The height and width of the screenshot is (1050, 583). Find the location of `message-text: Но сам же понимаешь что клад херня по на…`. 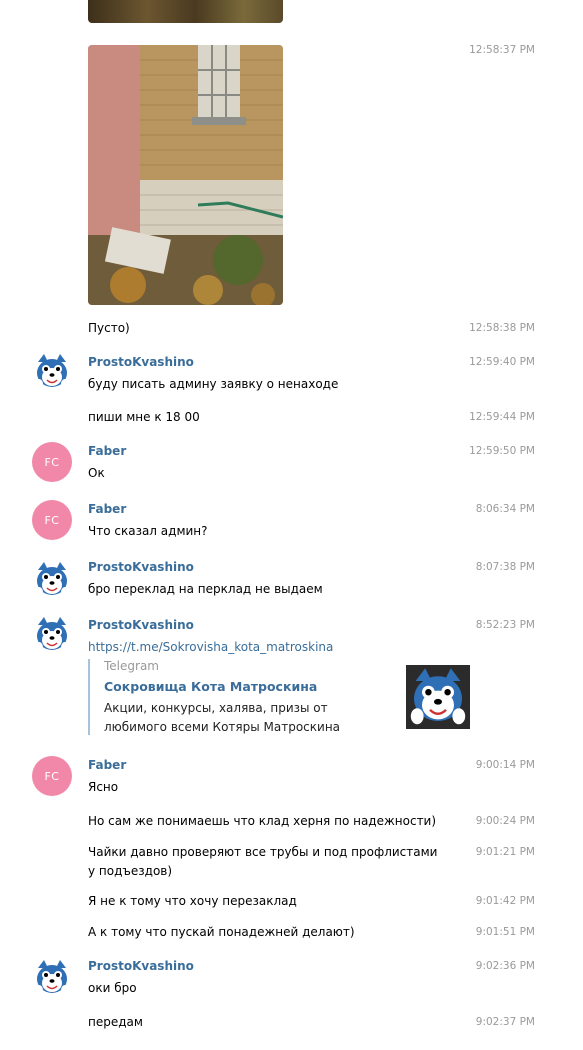

message-text: Но сам же понимаешь что клад херня по на… is located at coordinates (262, 821).